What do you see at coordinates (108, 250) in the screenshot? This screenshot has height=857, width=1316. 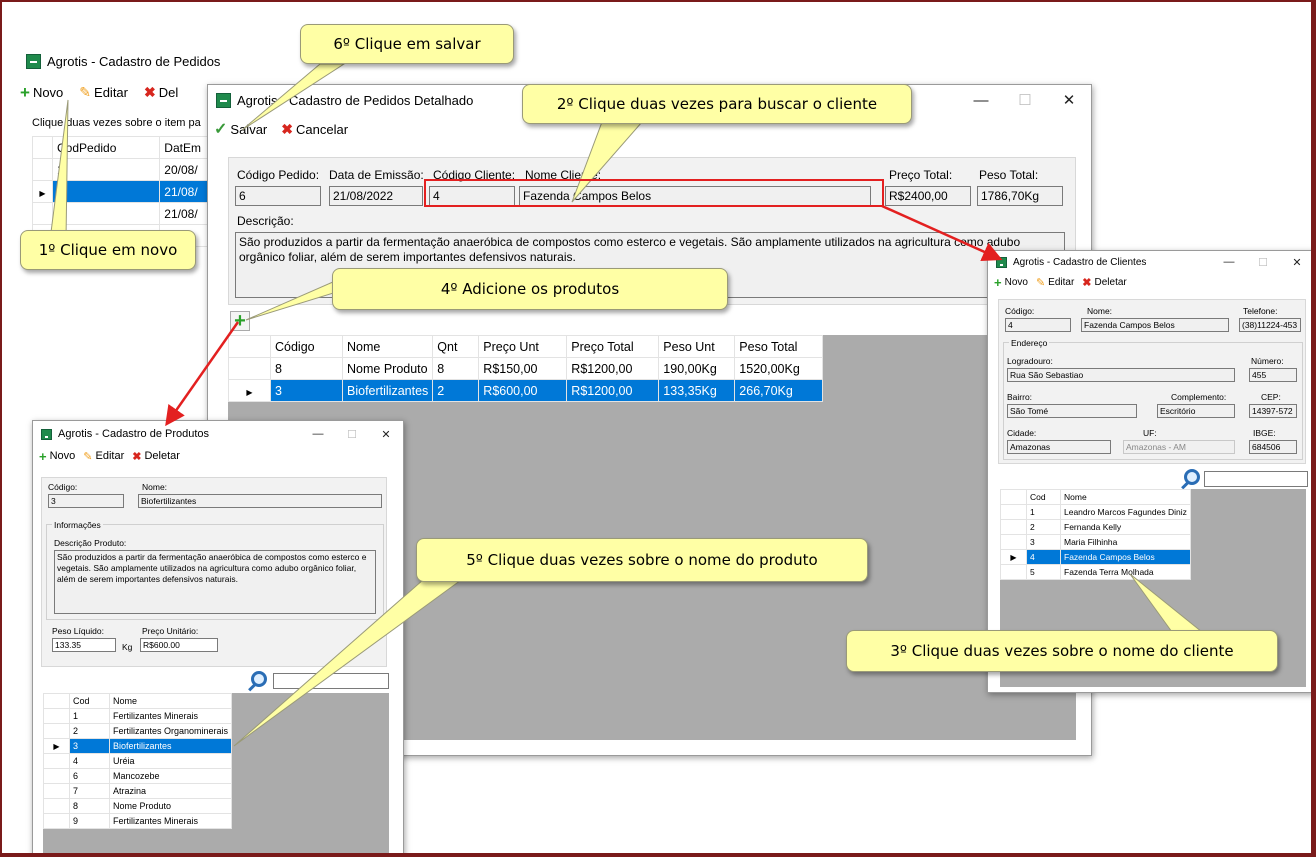 I see `callout-step1: 1º Clique em novo` at bounding box center [108, 250].